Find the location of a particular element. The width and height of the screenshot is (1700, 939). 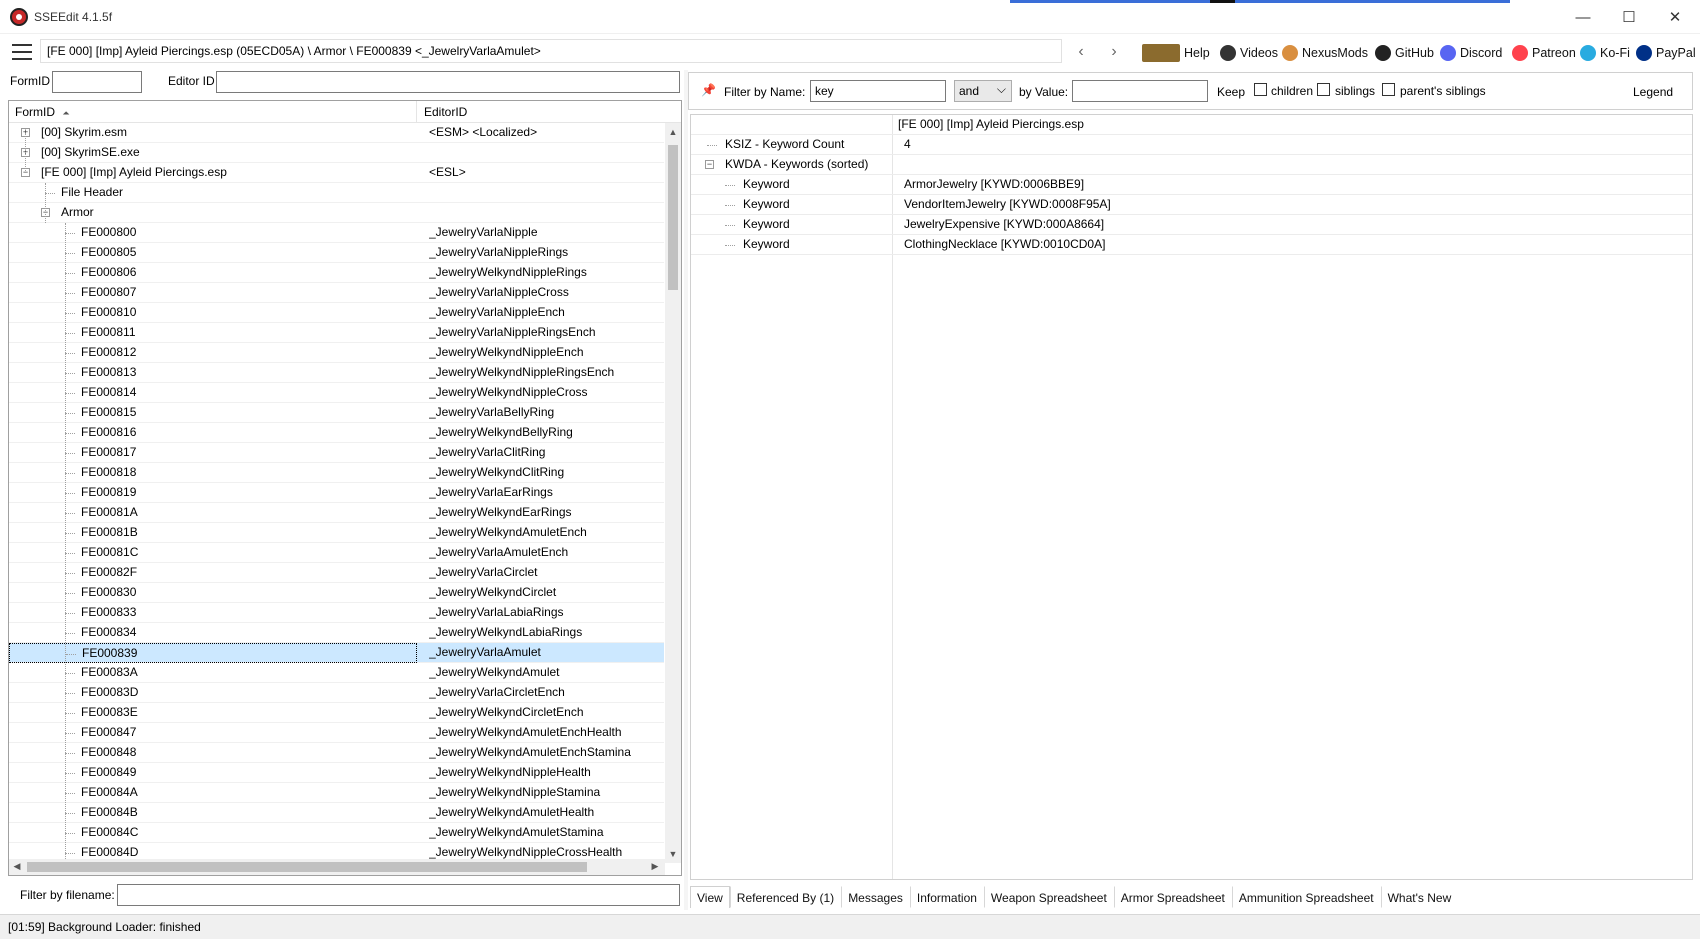

tab-weapon-spreadsheet: Weapon Spreadsheet is located at coordinates (1048, 897).